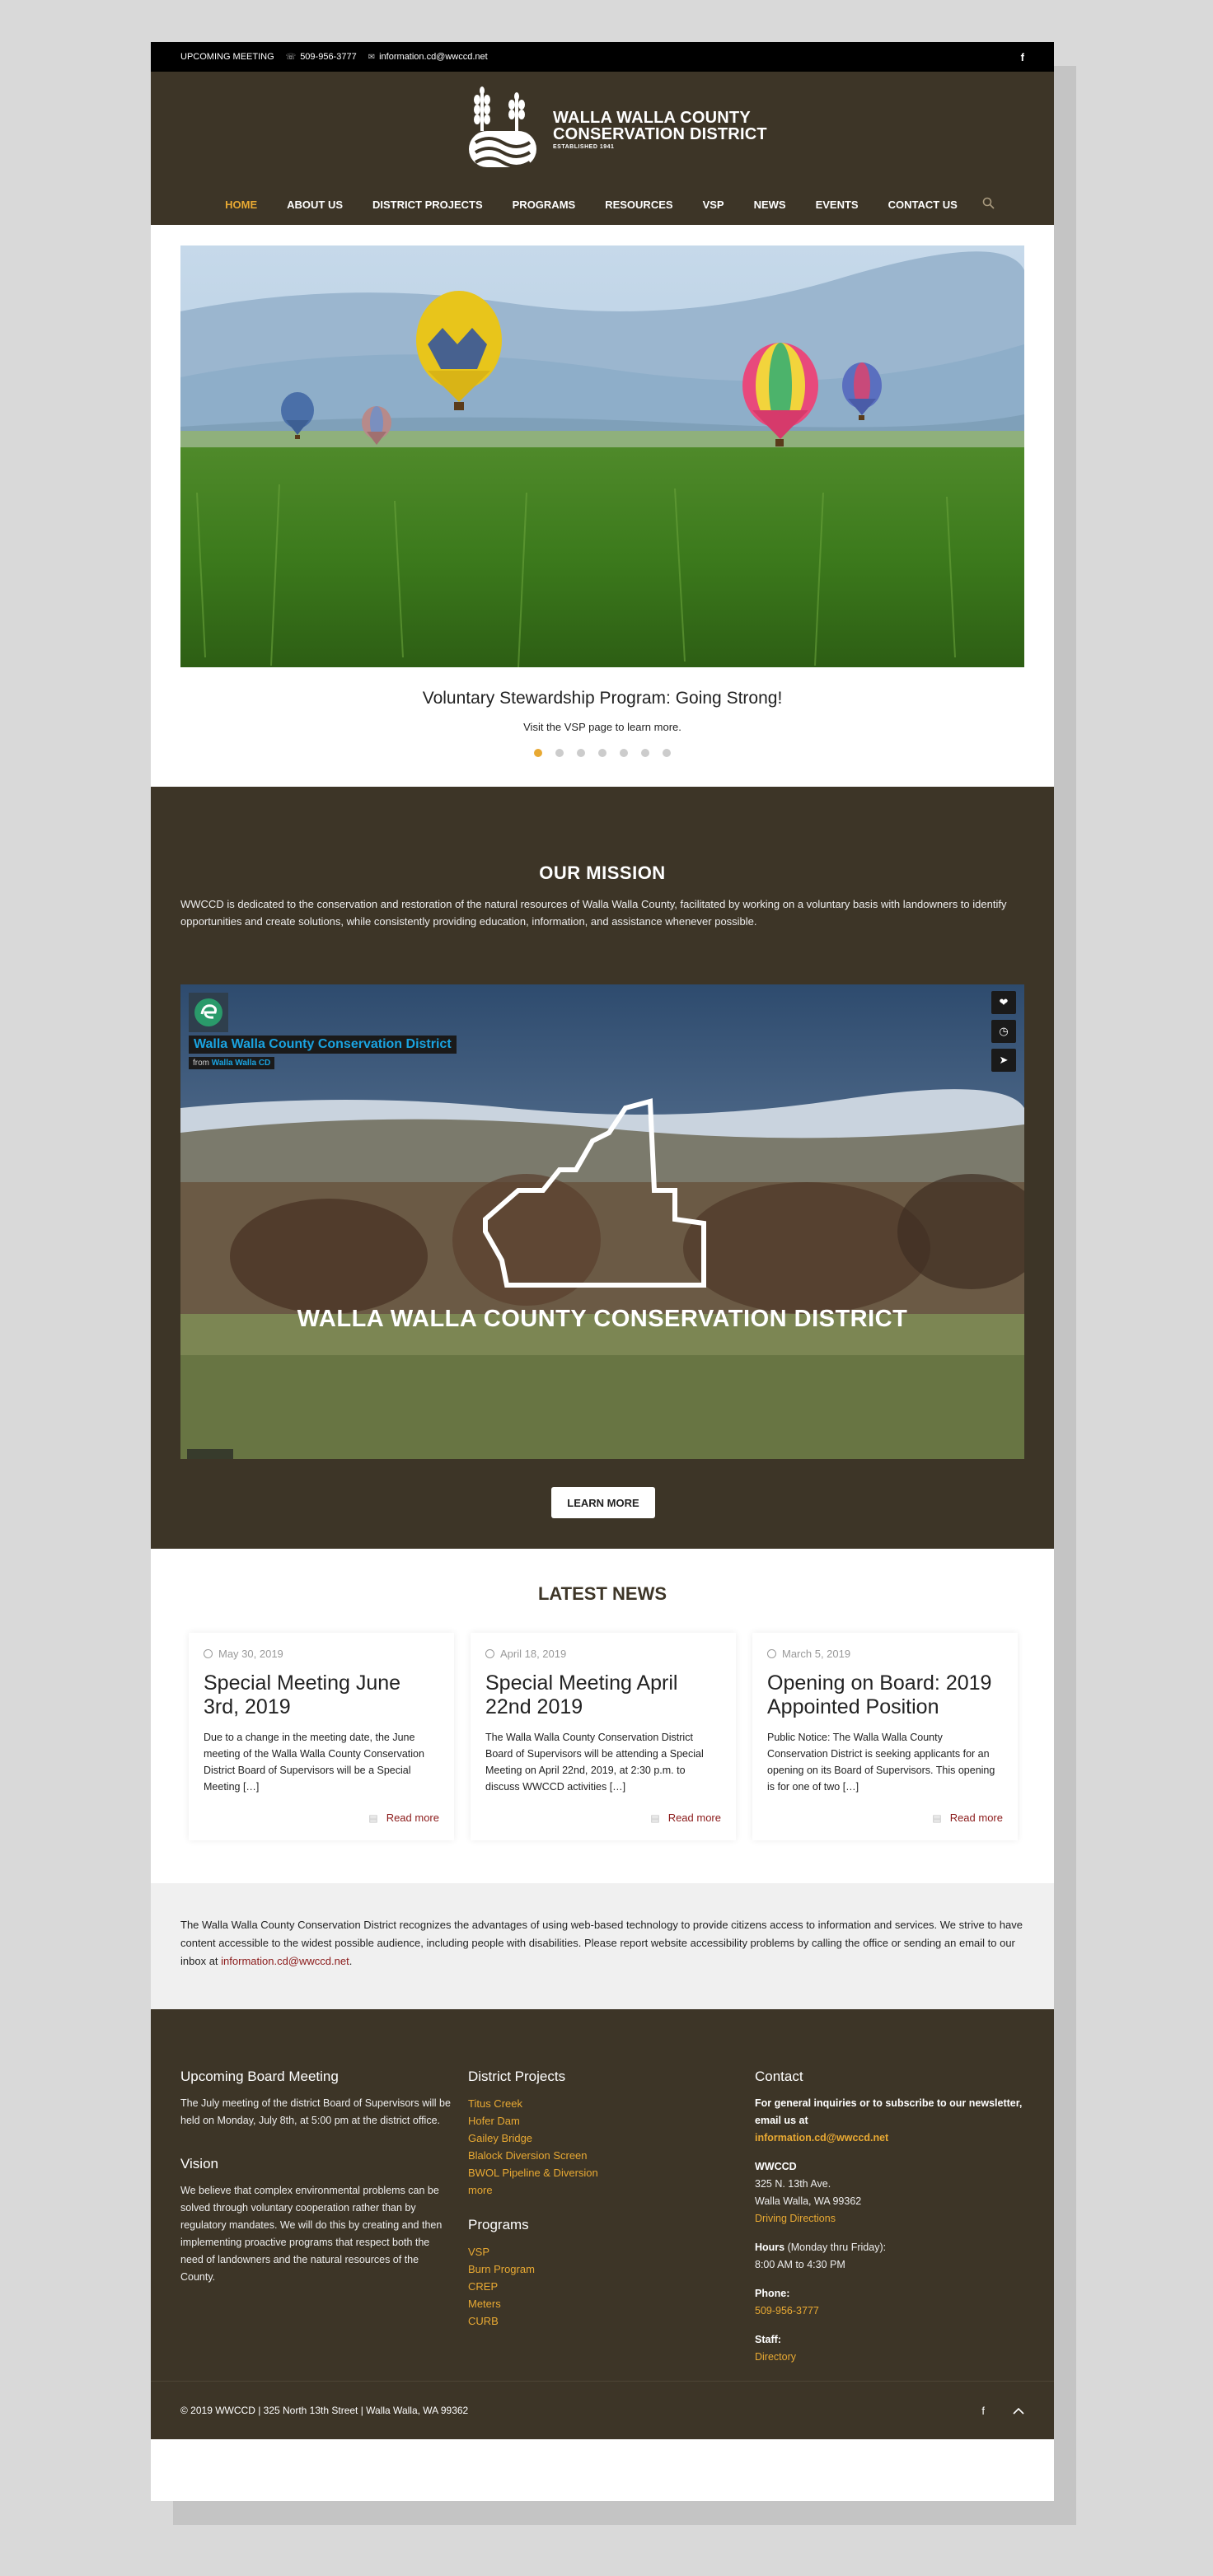 This screenshot has height=2576, width=1213. What do you see at coordinates (600, 2121) in the screenshot?
I see `project-link: Hofer Dam` at bounding box center [600, 2121].